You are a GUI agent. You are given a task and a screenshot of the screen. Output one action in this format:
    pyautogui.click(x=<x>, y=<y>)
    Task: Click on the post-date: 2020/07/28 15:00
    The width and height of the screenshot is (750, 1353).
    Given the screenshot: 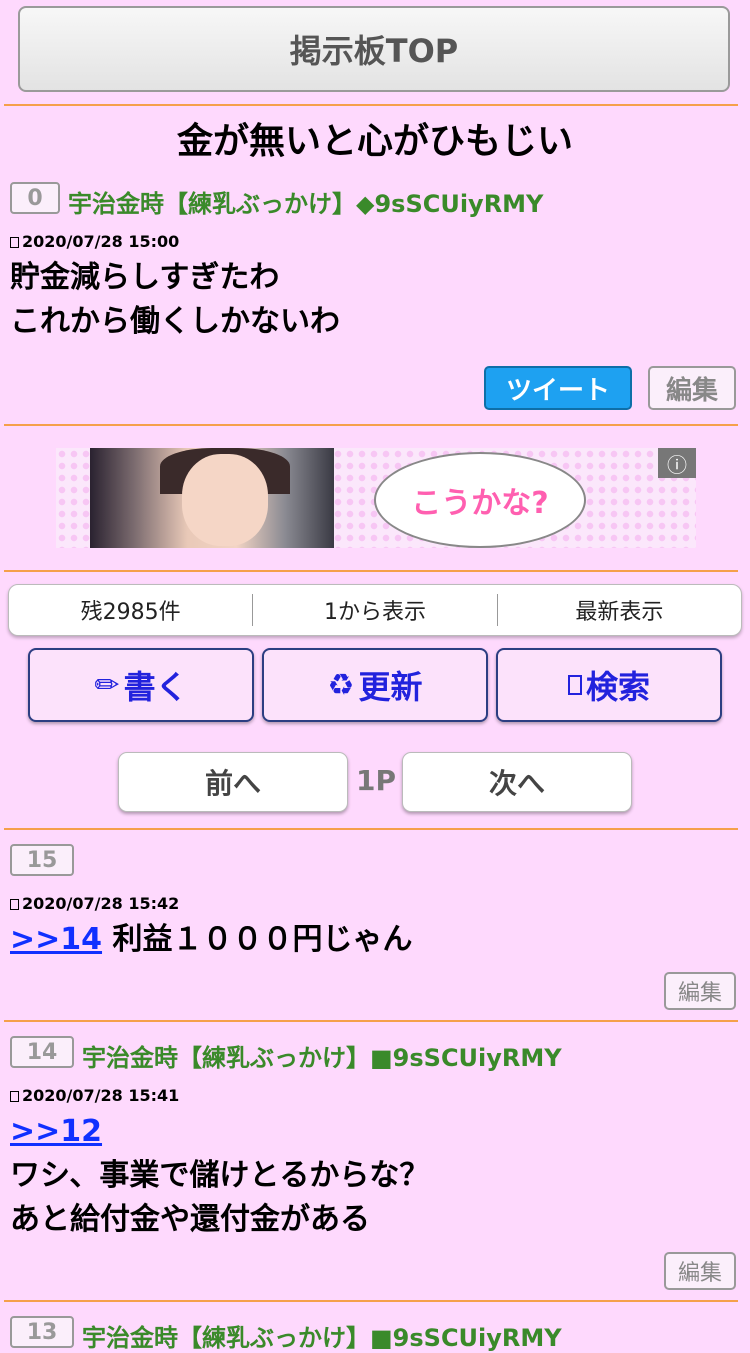 What is the action you would take?
    pyautogui.click(x=94, y=241)
    